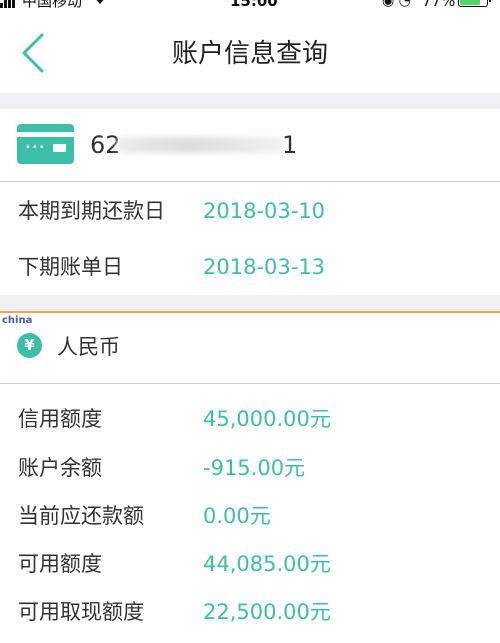 This screenshot has width=500, height=643. Describe the element at coordinates (60, 564) in the screenshot. I see `available-credit-label: 可用额度` at that location.